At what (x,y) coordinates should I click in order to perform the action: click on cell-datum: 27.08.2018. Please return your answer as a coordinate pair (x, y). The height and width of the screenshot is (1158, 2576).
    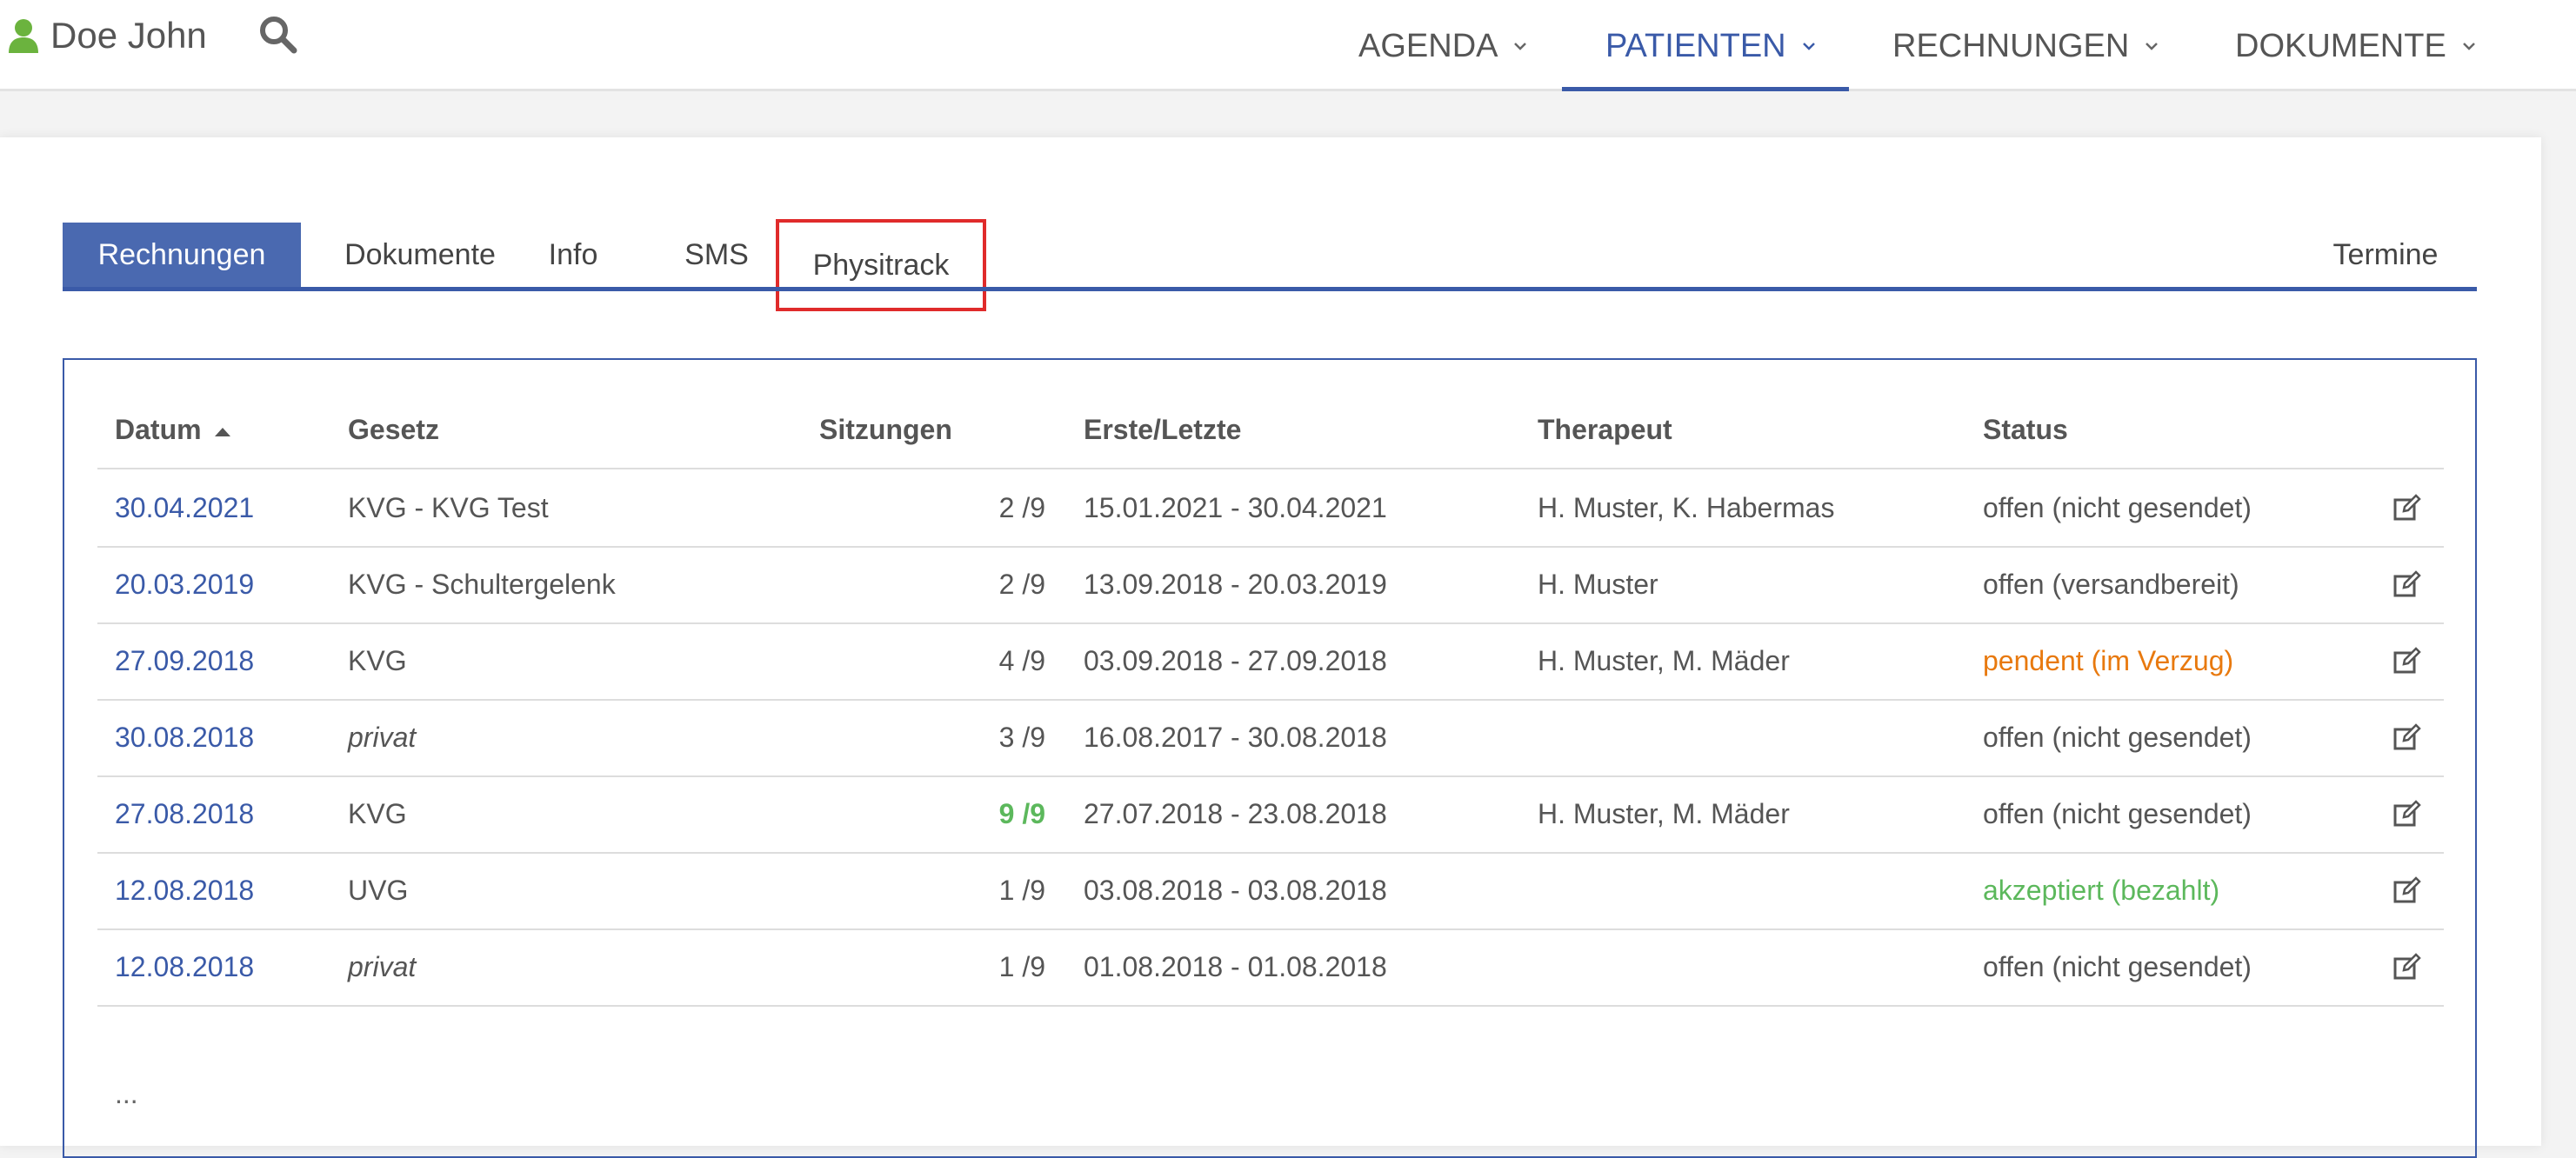
    Looking at the image, I should click on (184, 814).